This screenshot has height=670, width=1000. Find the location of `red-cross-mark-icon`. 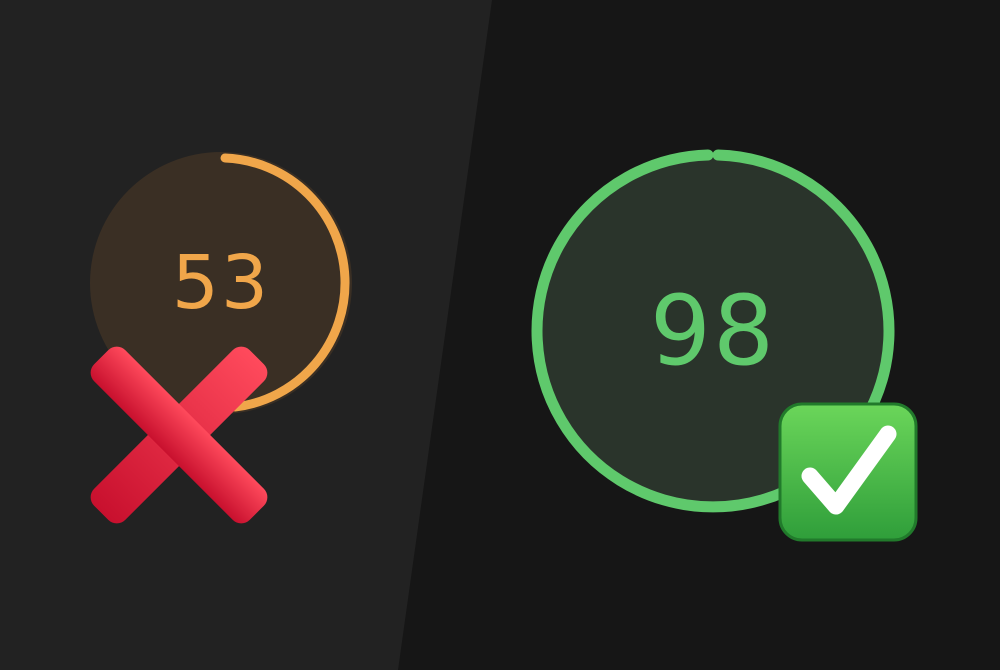

red-cross-mark-icon is located at coordinates (179, 435).